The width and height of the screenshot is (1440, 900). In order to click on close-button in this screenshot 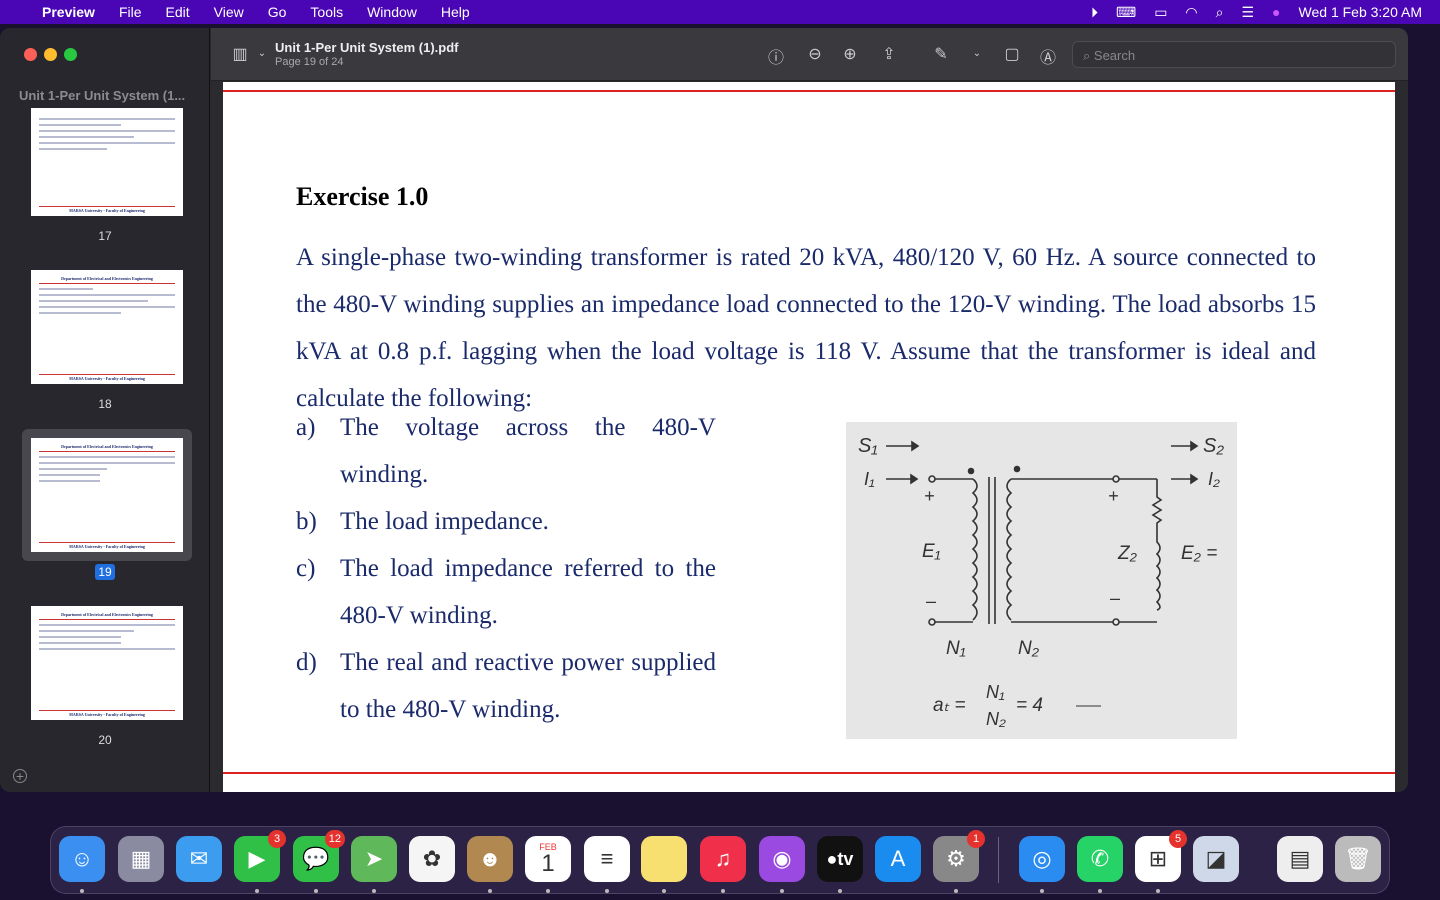, I will do `click(30, 54)`.